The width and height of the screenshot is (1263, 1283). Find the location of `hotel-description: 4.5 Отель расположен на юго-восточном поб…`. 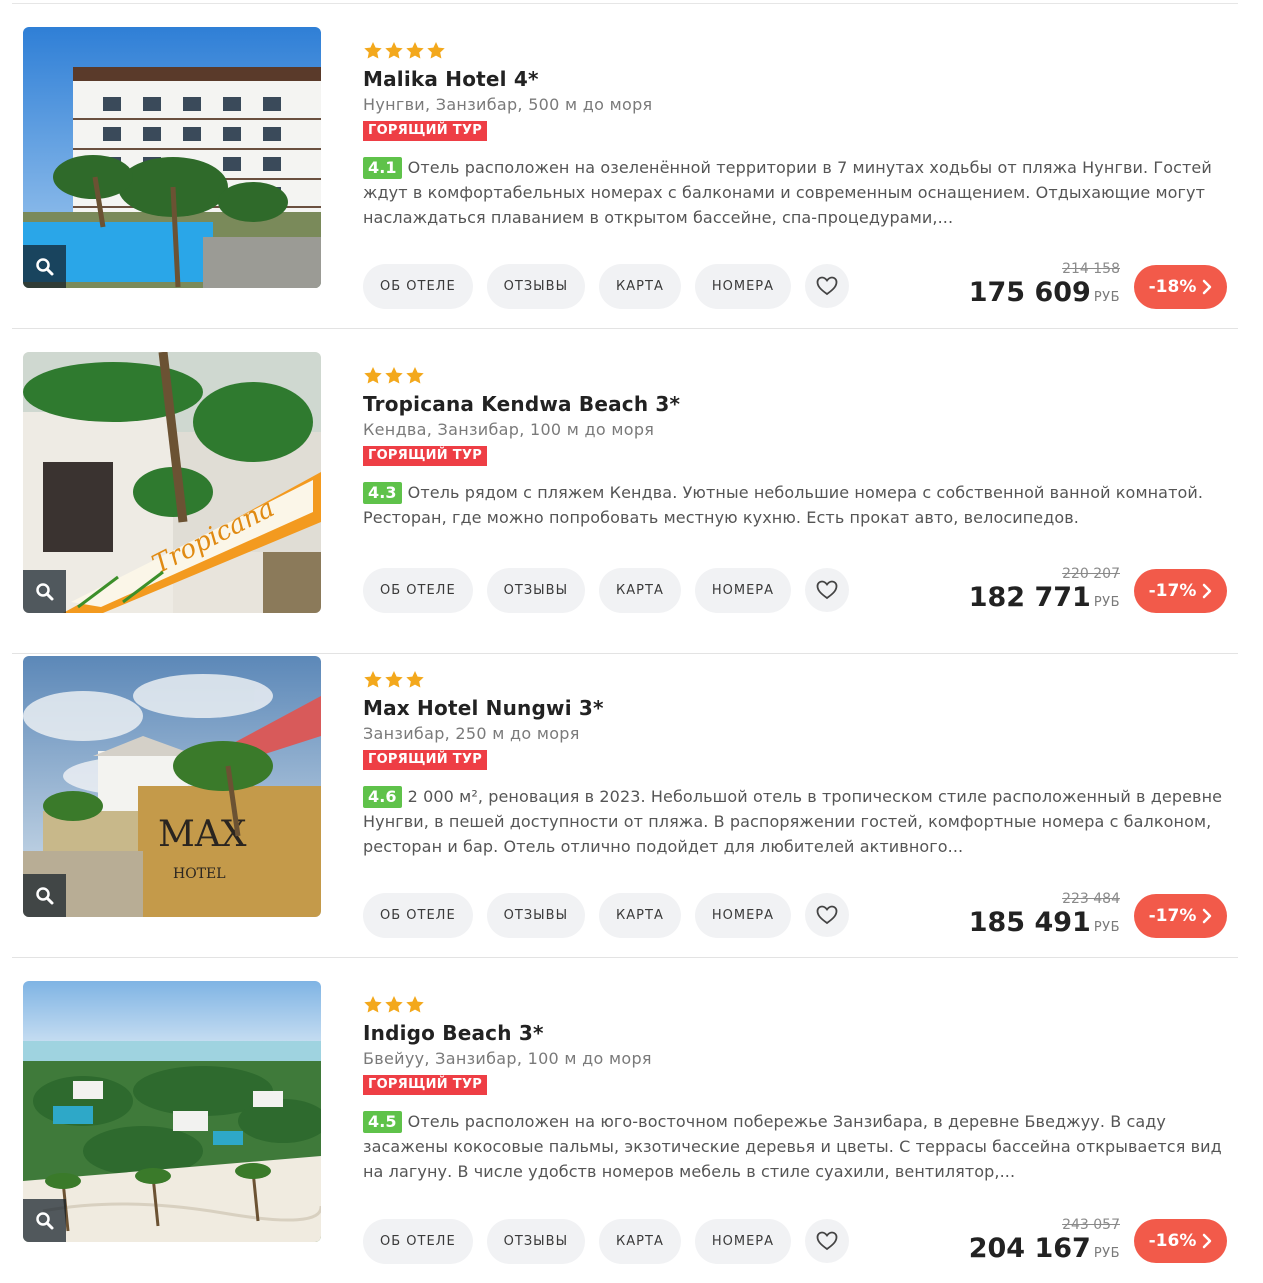

hotel-description: 4.5 Отель расположен на юго-восточном поб… is located at coordinates (798, 1146).